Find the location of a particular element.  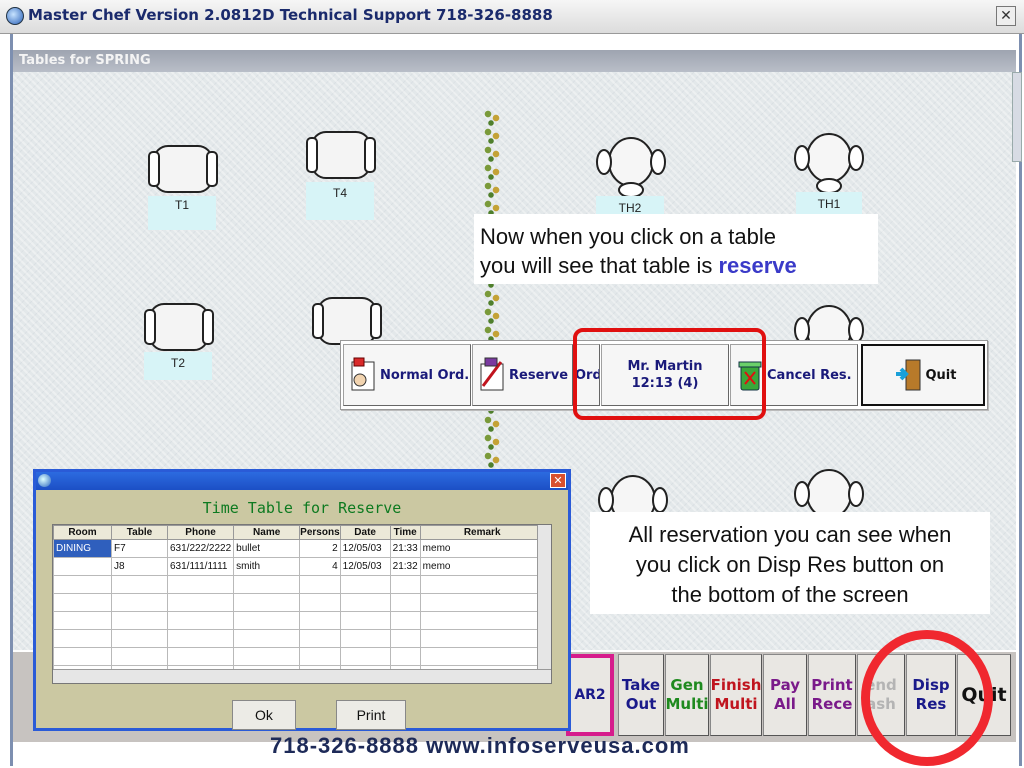

table-header-row: Room Table Phone Name Persons Date Time Remark is located at coordinates (299, 532).